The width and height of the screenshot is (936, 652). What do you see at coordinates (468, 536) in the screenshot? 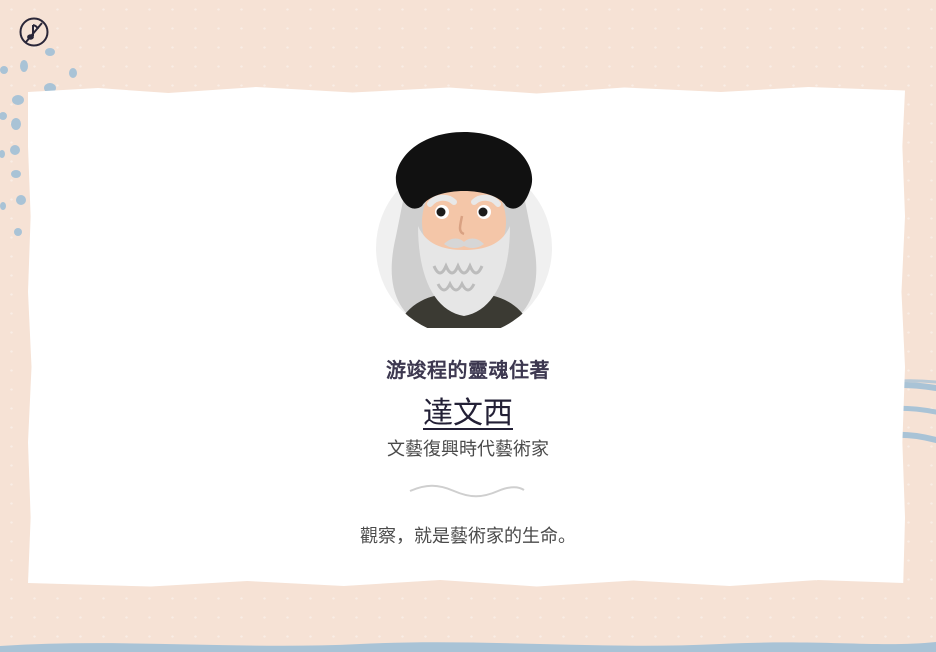
I see `profile-quote: 觀察，就是藝術家的生命。` at bounding box center [468, 536].